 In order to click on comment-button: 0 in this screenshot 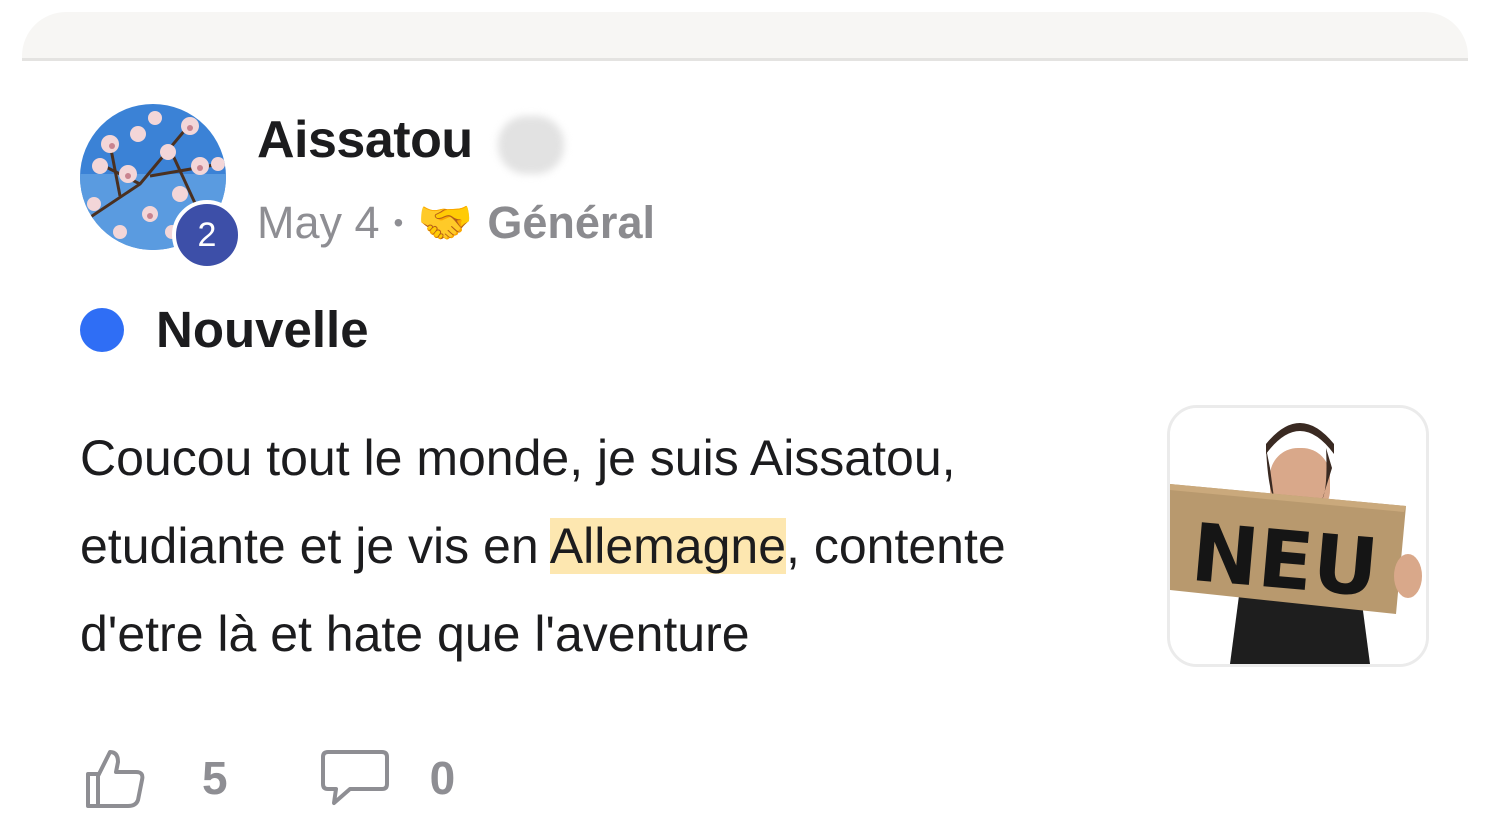, I will do `click(388, 778)`.